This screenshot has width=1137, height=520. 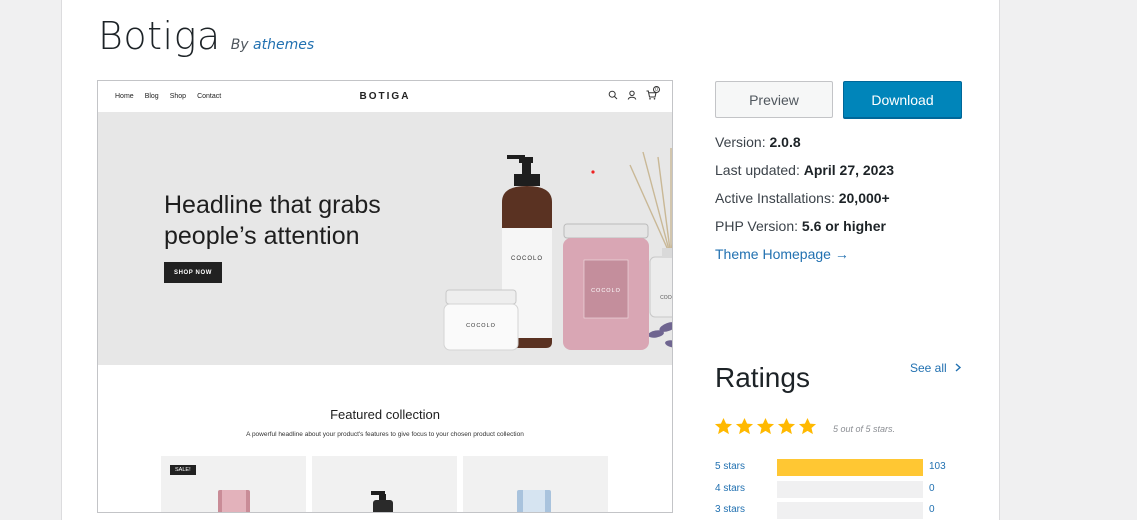 What do you see at coordinates (782, 254) in the screenshot?
I see `theme-homepage-link: Theme Homepage →` at bounding box center [782, 254].